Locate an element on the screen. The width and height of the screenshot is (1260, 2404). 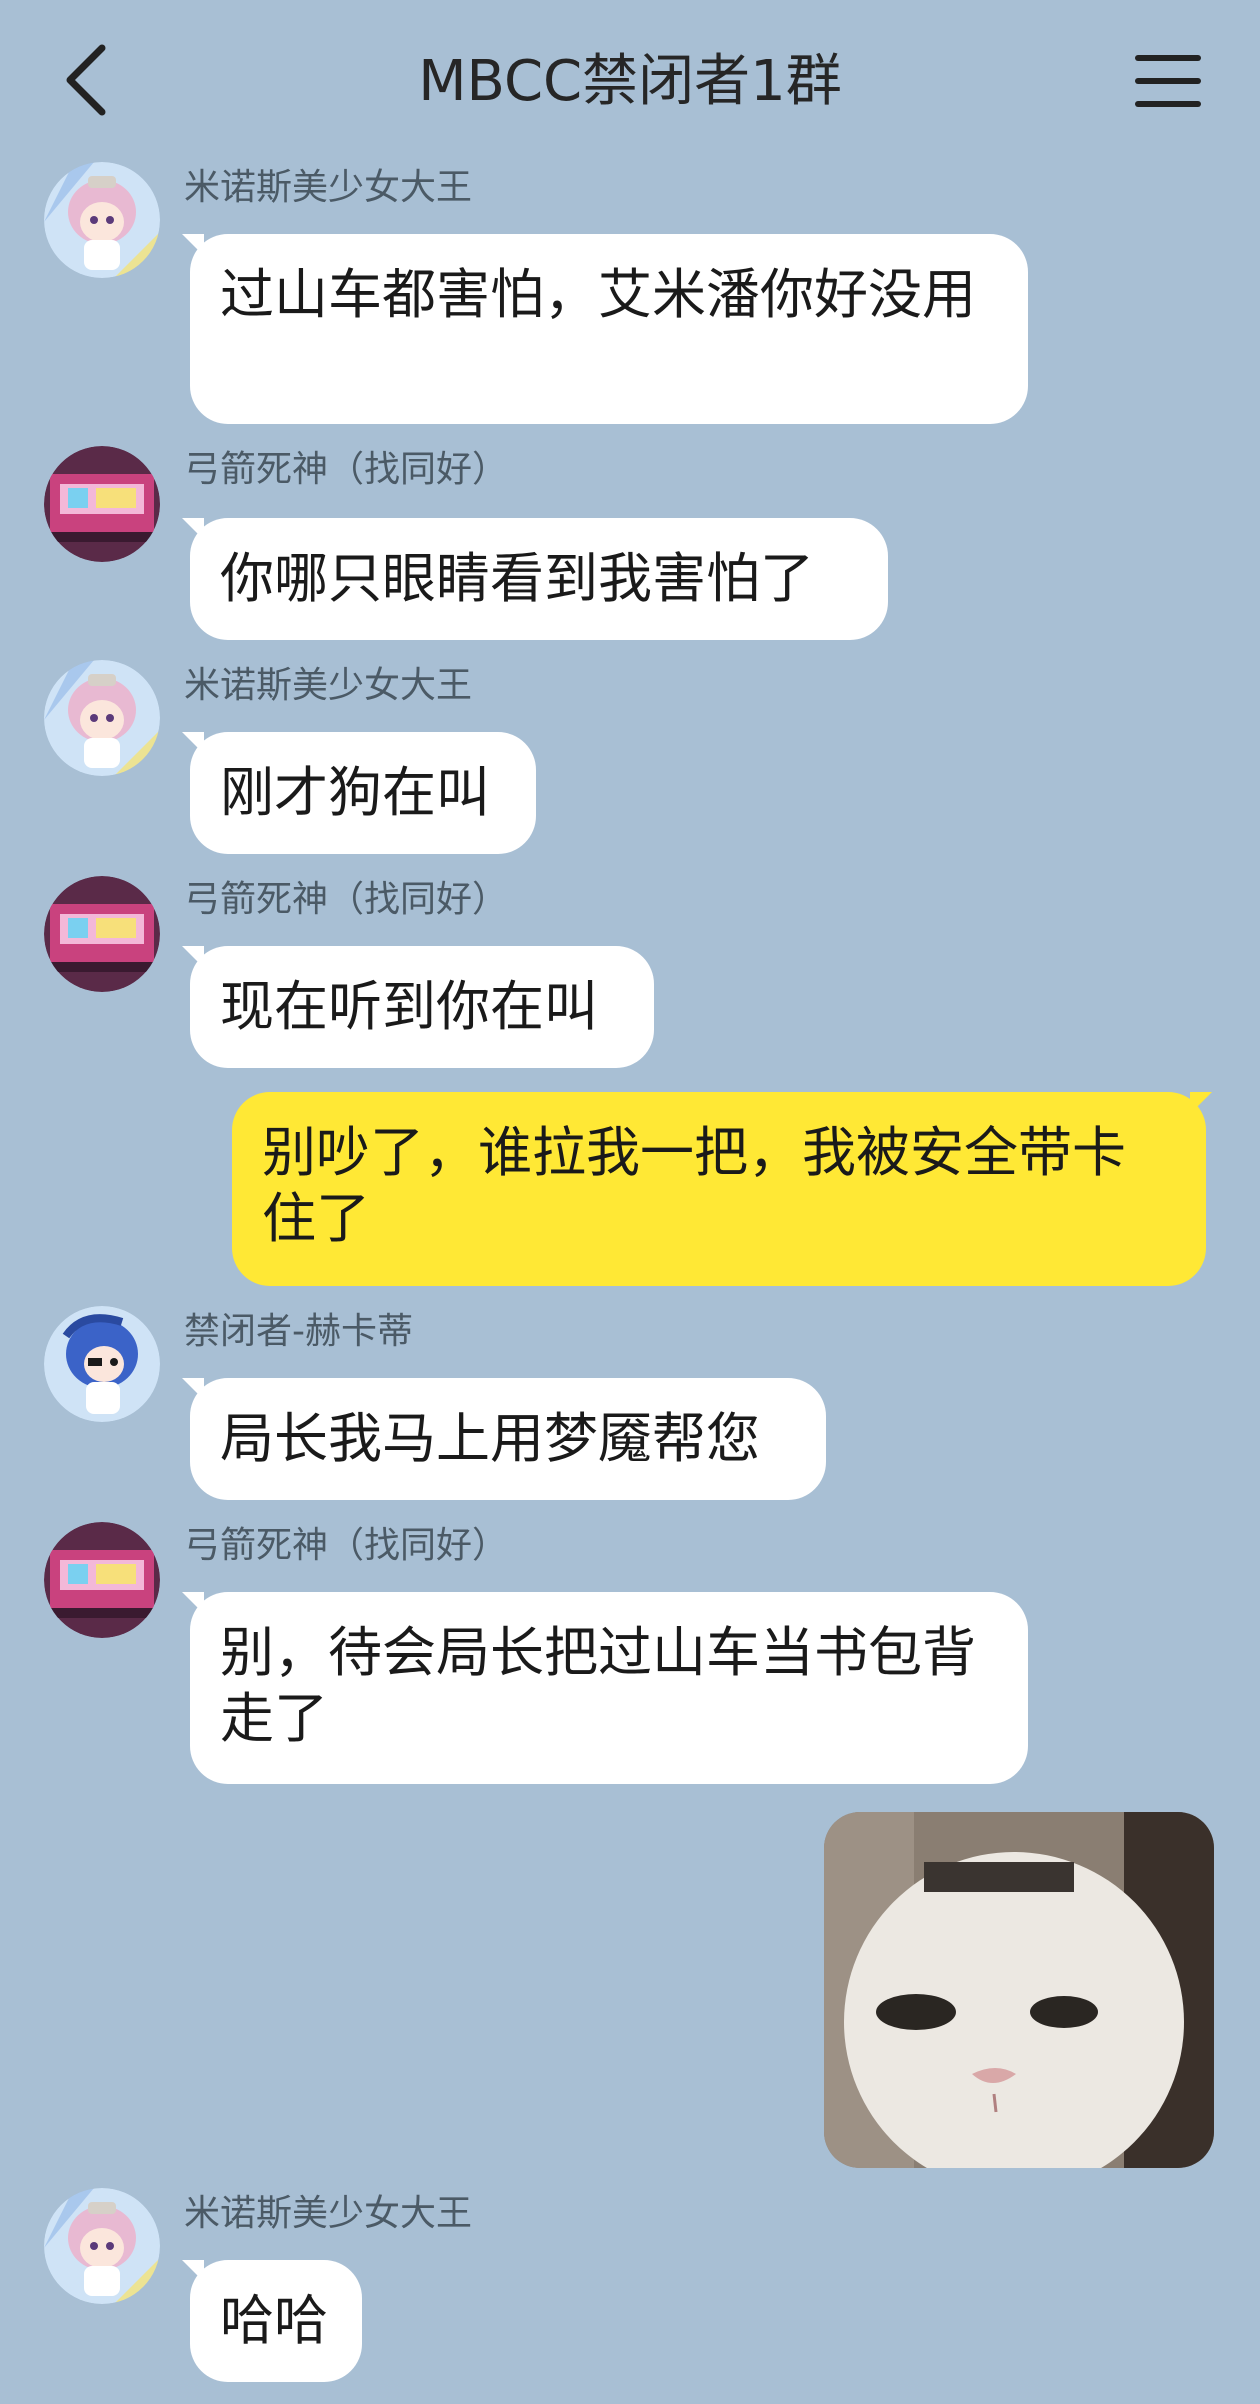
blue-hair-chibi-avatar-icon is located at coordinates (102, 1364).